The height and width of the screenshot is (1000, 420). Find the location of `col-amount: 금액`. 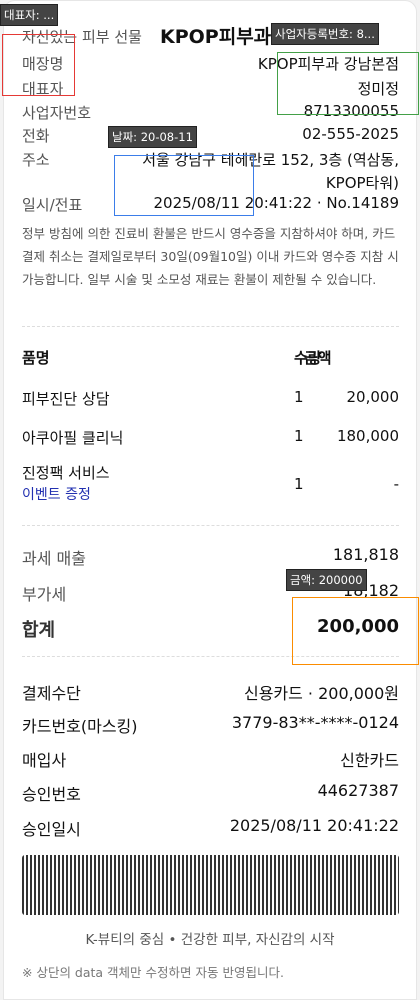

col-amount: 금액 is located at coordinates (318, 358).